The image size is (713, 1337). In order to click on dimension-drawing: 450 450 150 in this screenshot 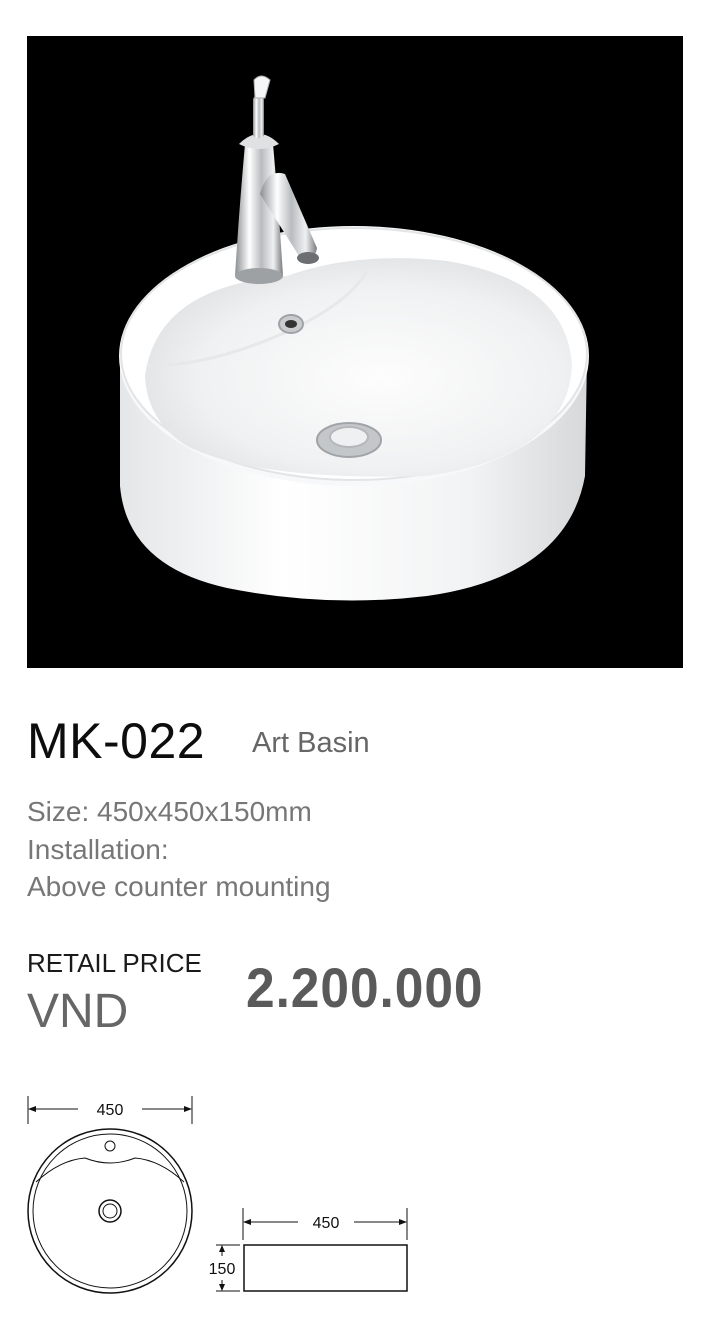, I will do `click(217, 1195)`.